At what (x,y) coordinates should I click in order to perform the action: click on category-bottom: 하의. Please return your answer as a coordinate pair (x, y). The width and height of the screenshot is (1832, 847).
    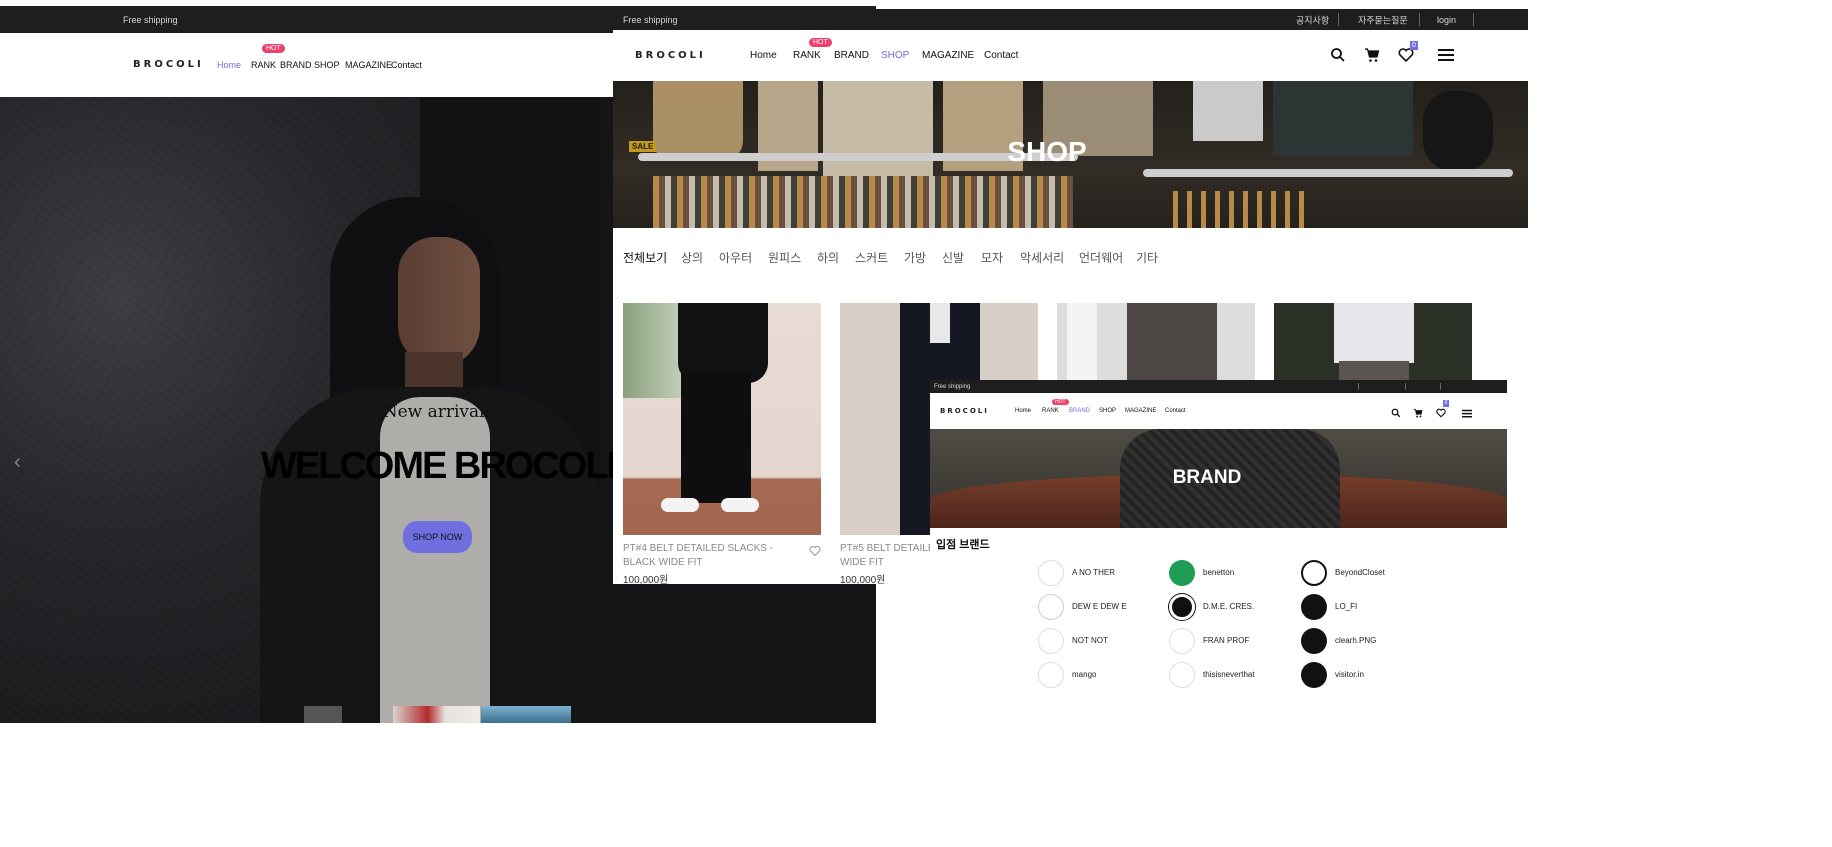
    Looking at the image, I should click on (828, 257).